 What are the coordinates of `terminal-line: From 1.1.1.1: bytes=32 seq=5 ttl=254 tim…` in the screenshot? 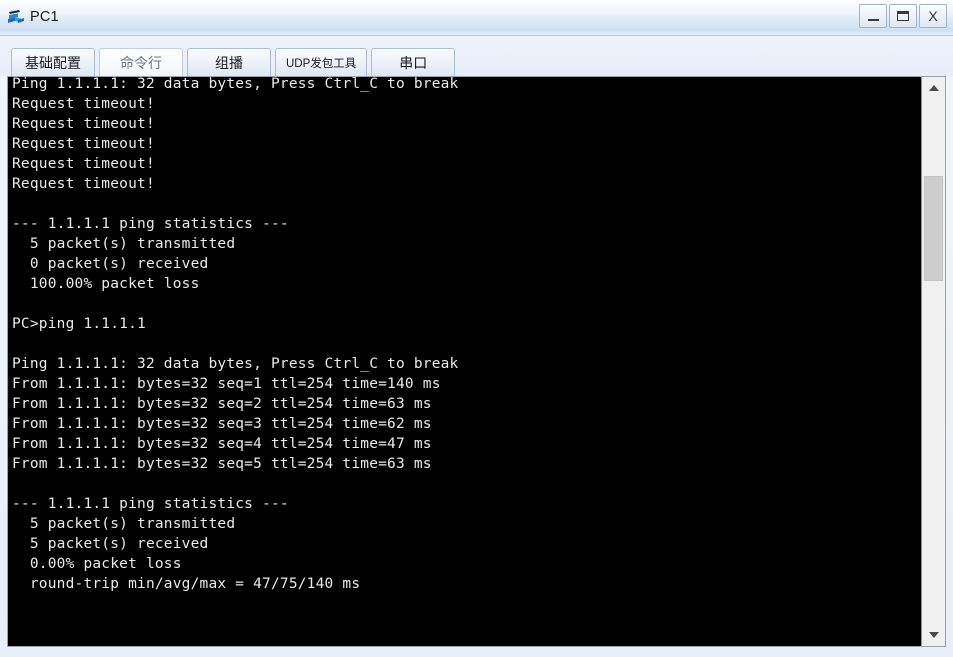 It's located at (222, 464).